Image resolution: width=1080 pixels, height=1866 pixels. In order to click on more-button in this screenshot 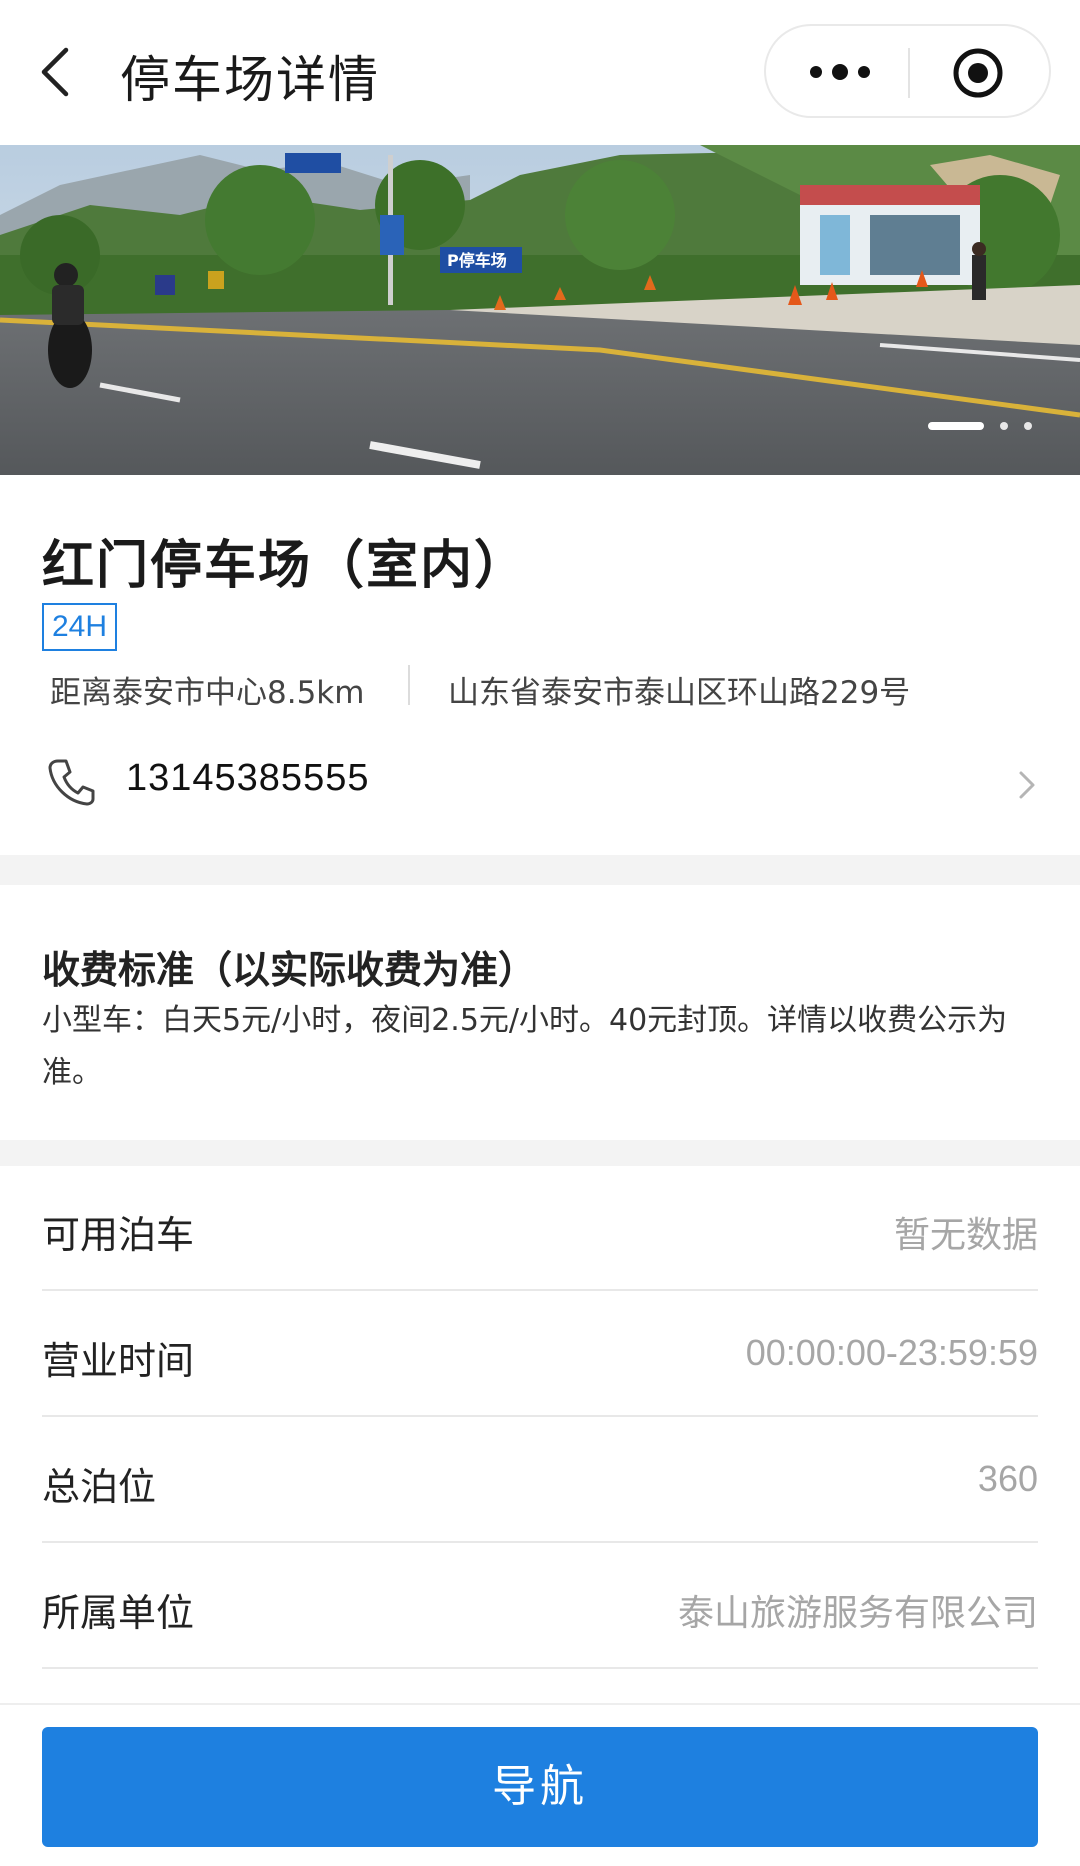, I will do `click(840, 72)`.